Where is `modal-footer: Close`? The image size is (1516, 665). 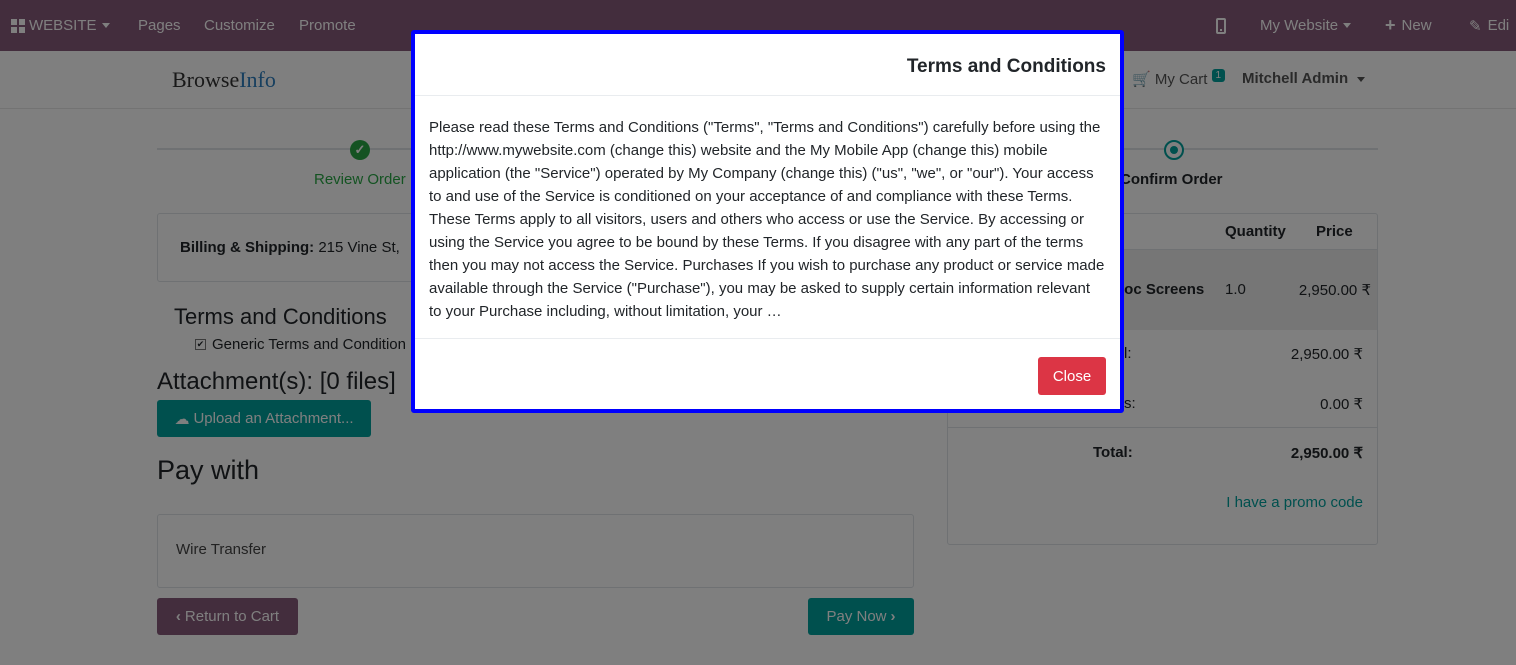 modal-footer: Close is located at coordinates (767, 374).